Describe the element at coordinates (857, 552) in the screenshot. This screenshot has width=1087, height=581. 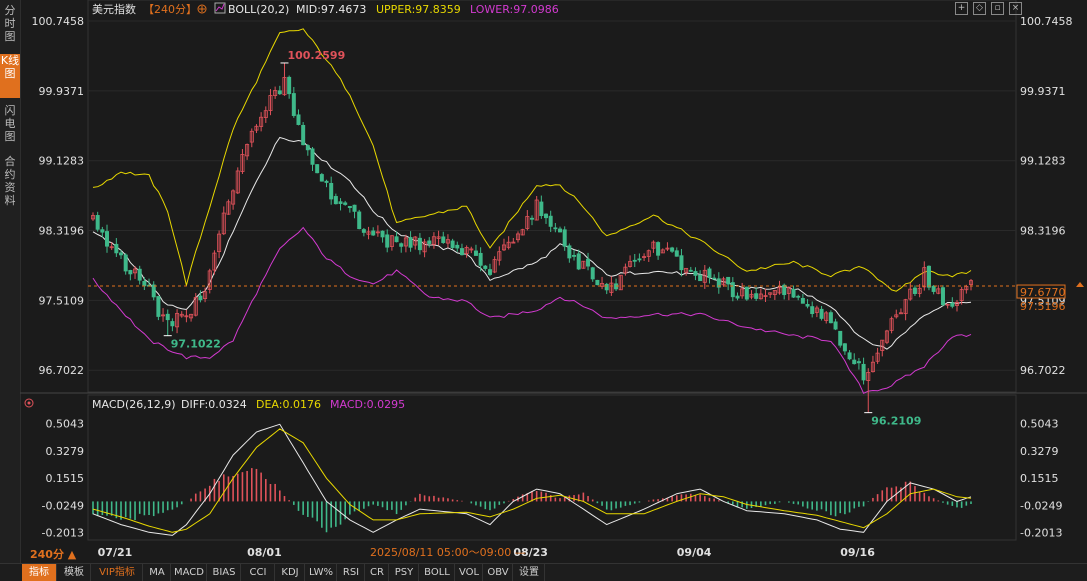
I see `x-tick-label: 09/16` at that location.